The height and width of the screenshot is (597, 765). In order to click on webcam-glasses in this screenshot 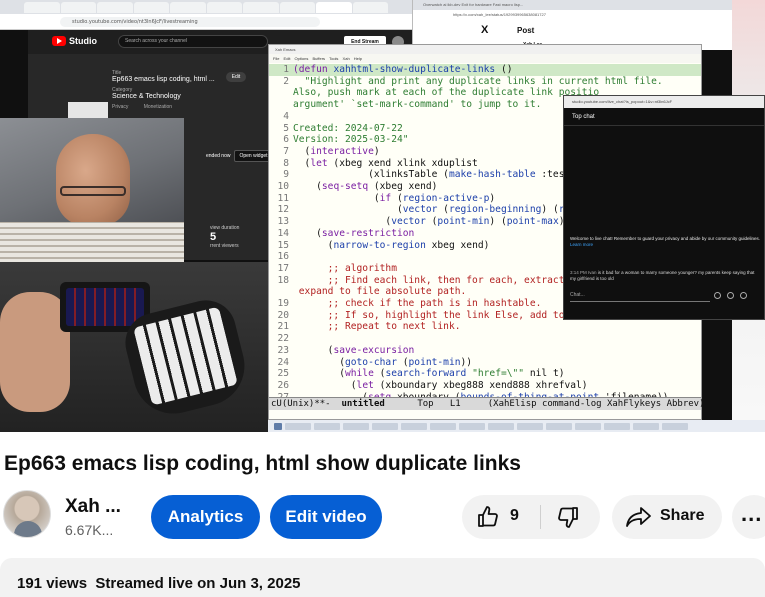, I will do `click(93, 191)`.